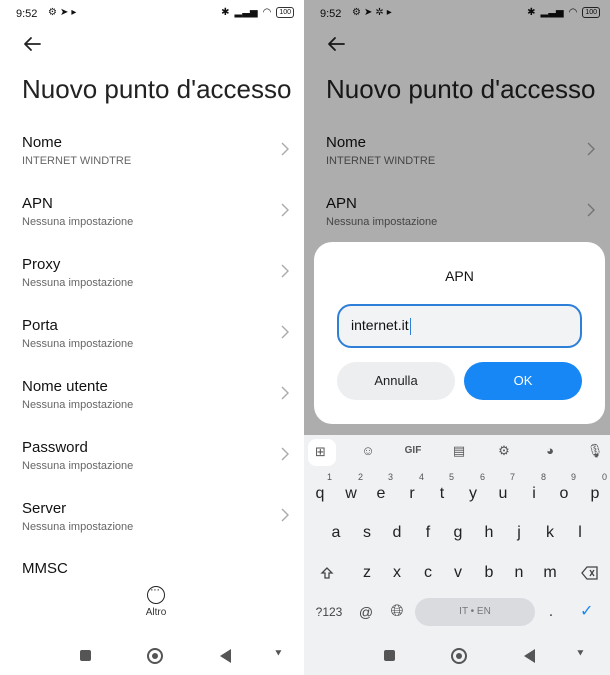  I want to click on key-g: g, so click(458, 533).